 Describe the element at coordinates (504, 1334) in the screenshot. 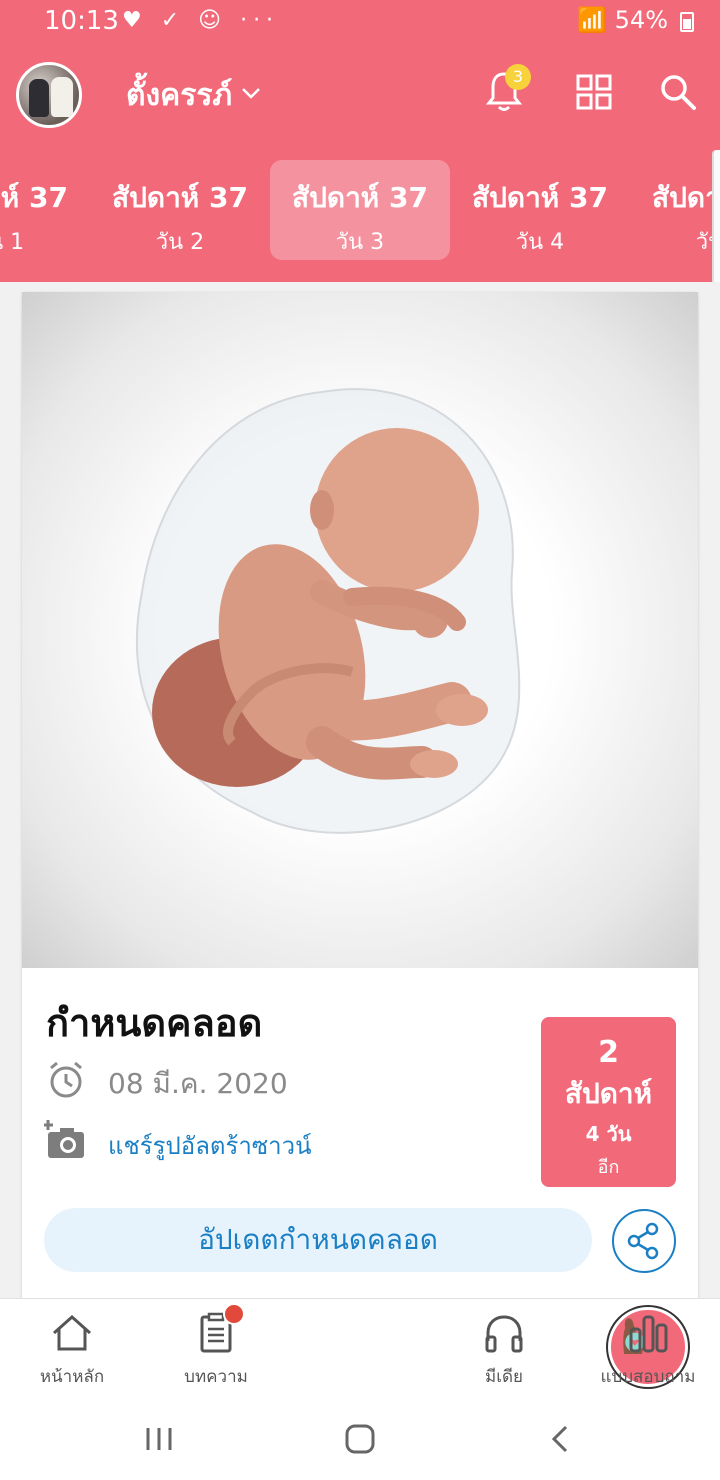

I see `headphones-icon` at that location.